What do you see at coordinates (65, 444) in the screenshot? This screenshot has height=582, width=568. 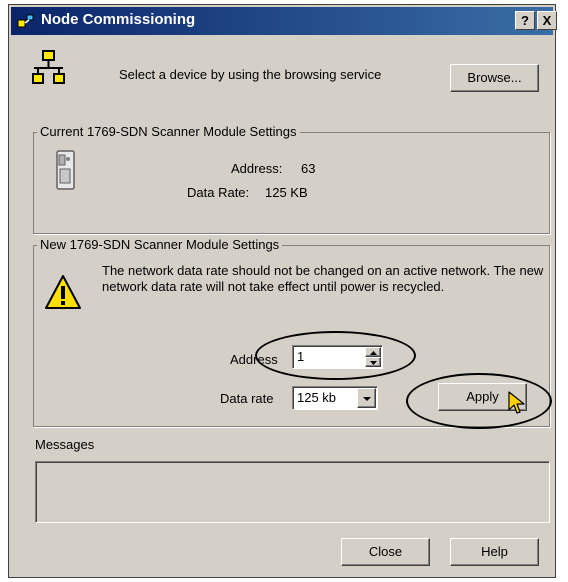 I see `messages-label: Messages` at bounding box center [65, 444].